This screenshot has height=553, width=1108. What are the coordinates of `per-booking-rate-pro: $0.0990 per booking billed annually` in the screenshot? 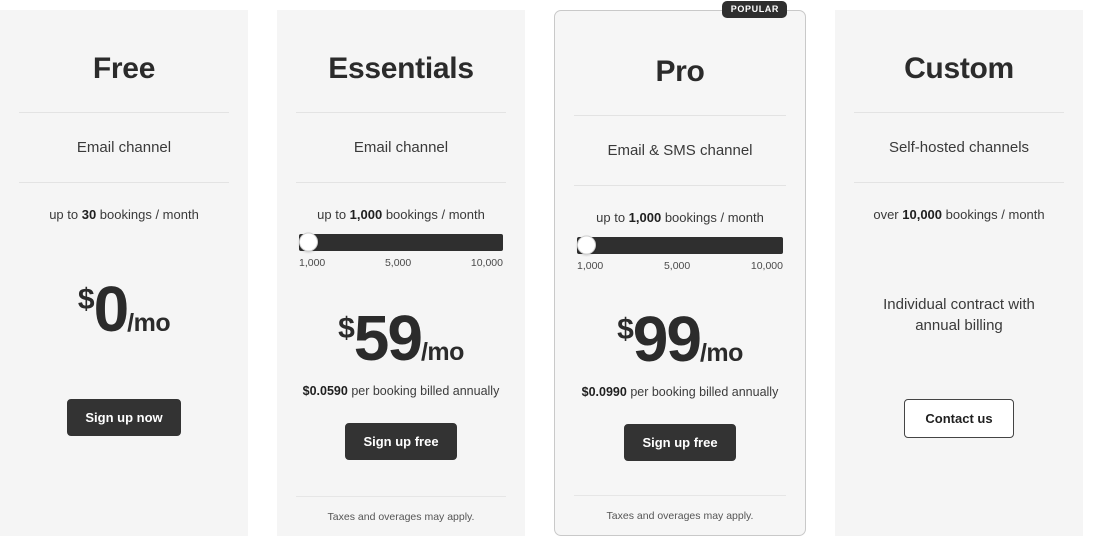 It's located at (680, 385).